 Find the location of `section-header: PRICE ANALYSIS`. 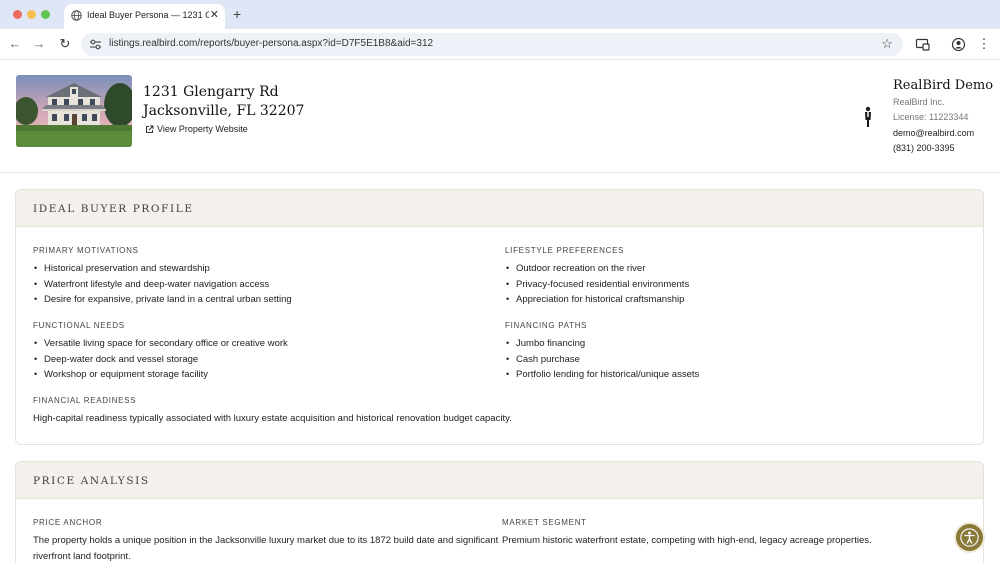

section-header: PRICE ANALYSIS is located at coordinates (499, 480).